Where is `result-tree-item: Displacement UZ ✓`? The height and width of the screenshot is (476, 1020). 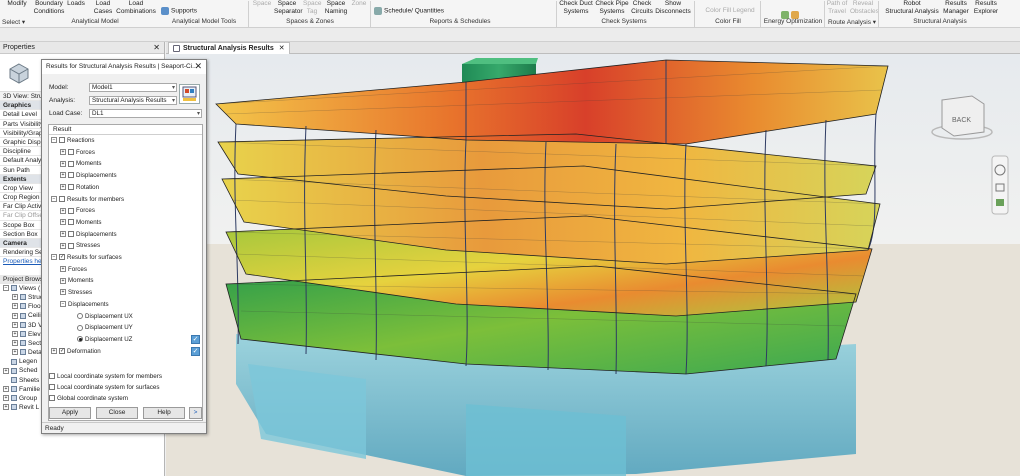 result-tree-item: Displacement UZ ✓ is located at coordinates (125, 340).